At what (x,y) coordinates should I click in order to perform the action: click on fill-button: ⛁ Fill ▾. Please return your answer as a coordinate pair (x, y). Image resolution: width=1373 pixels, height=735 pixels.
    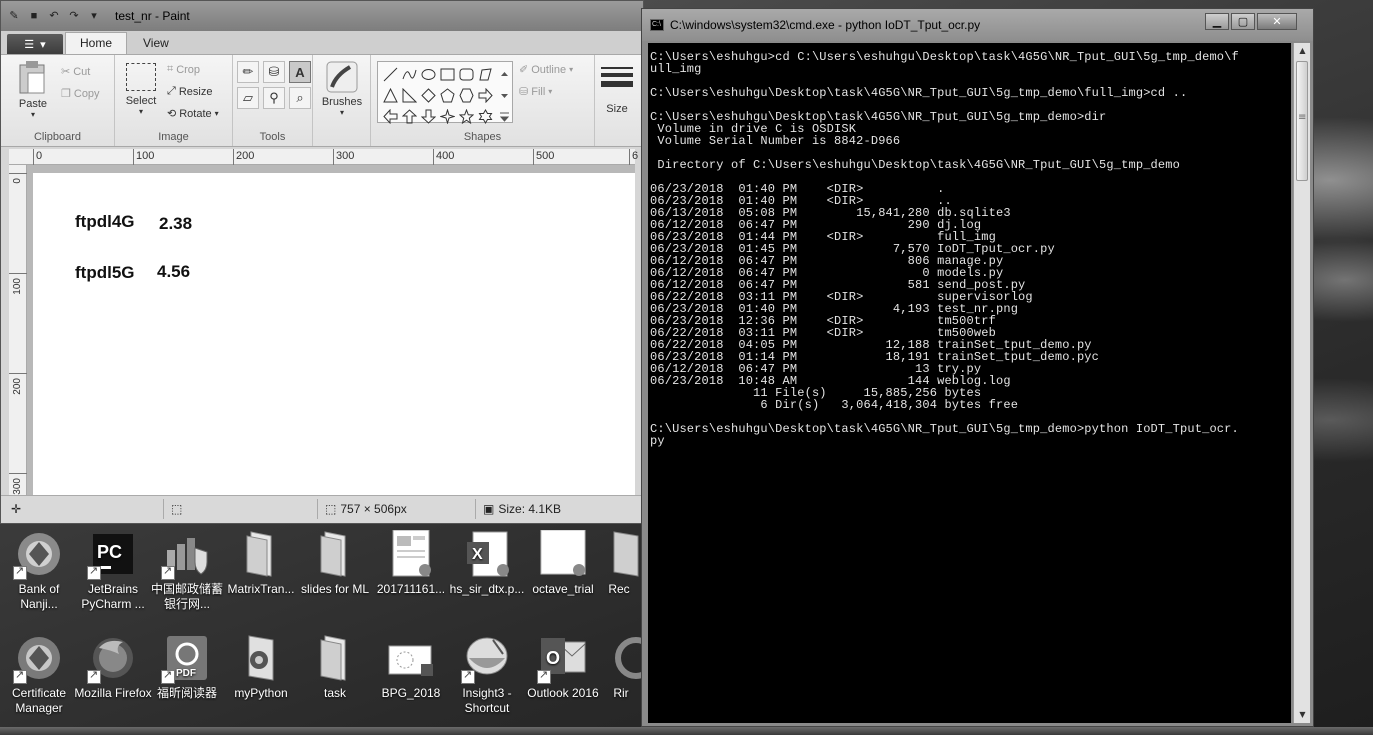
    Looking at the image, I should click on (535, 92).